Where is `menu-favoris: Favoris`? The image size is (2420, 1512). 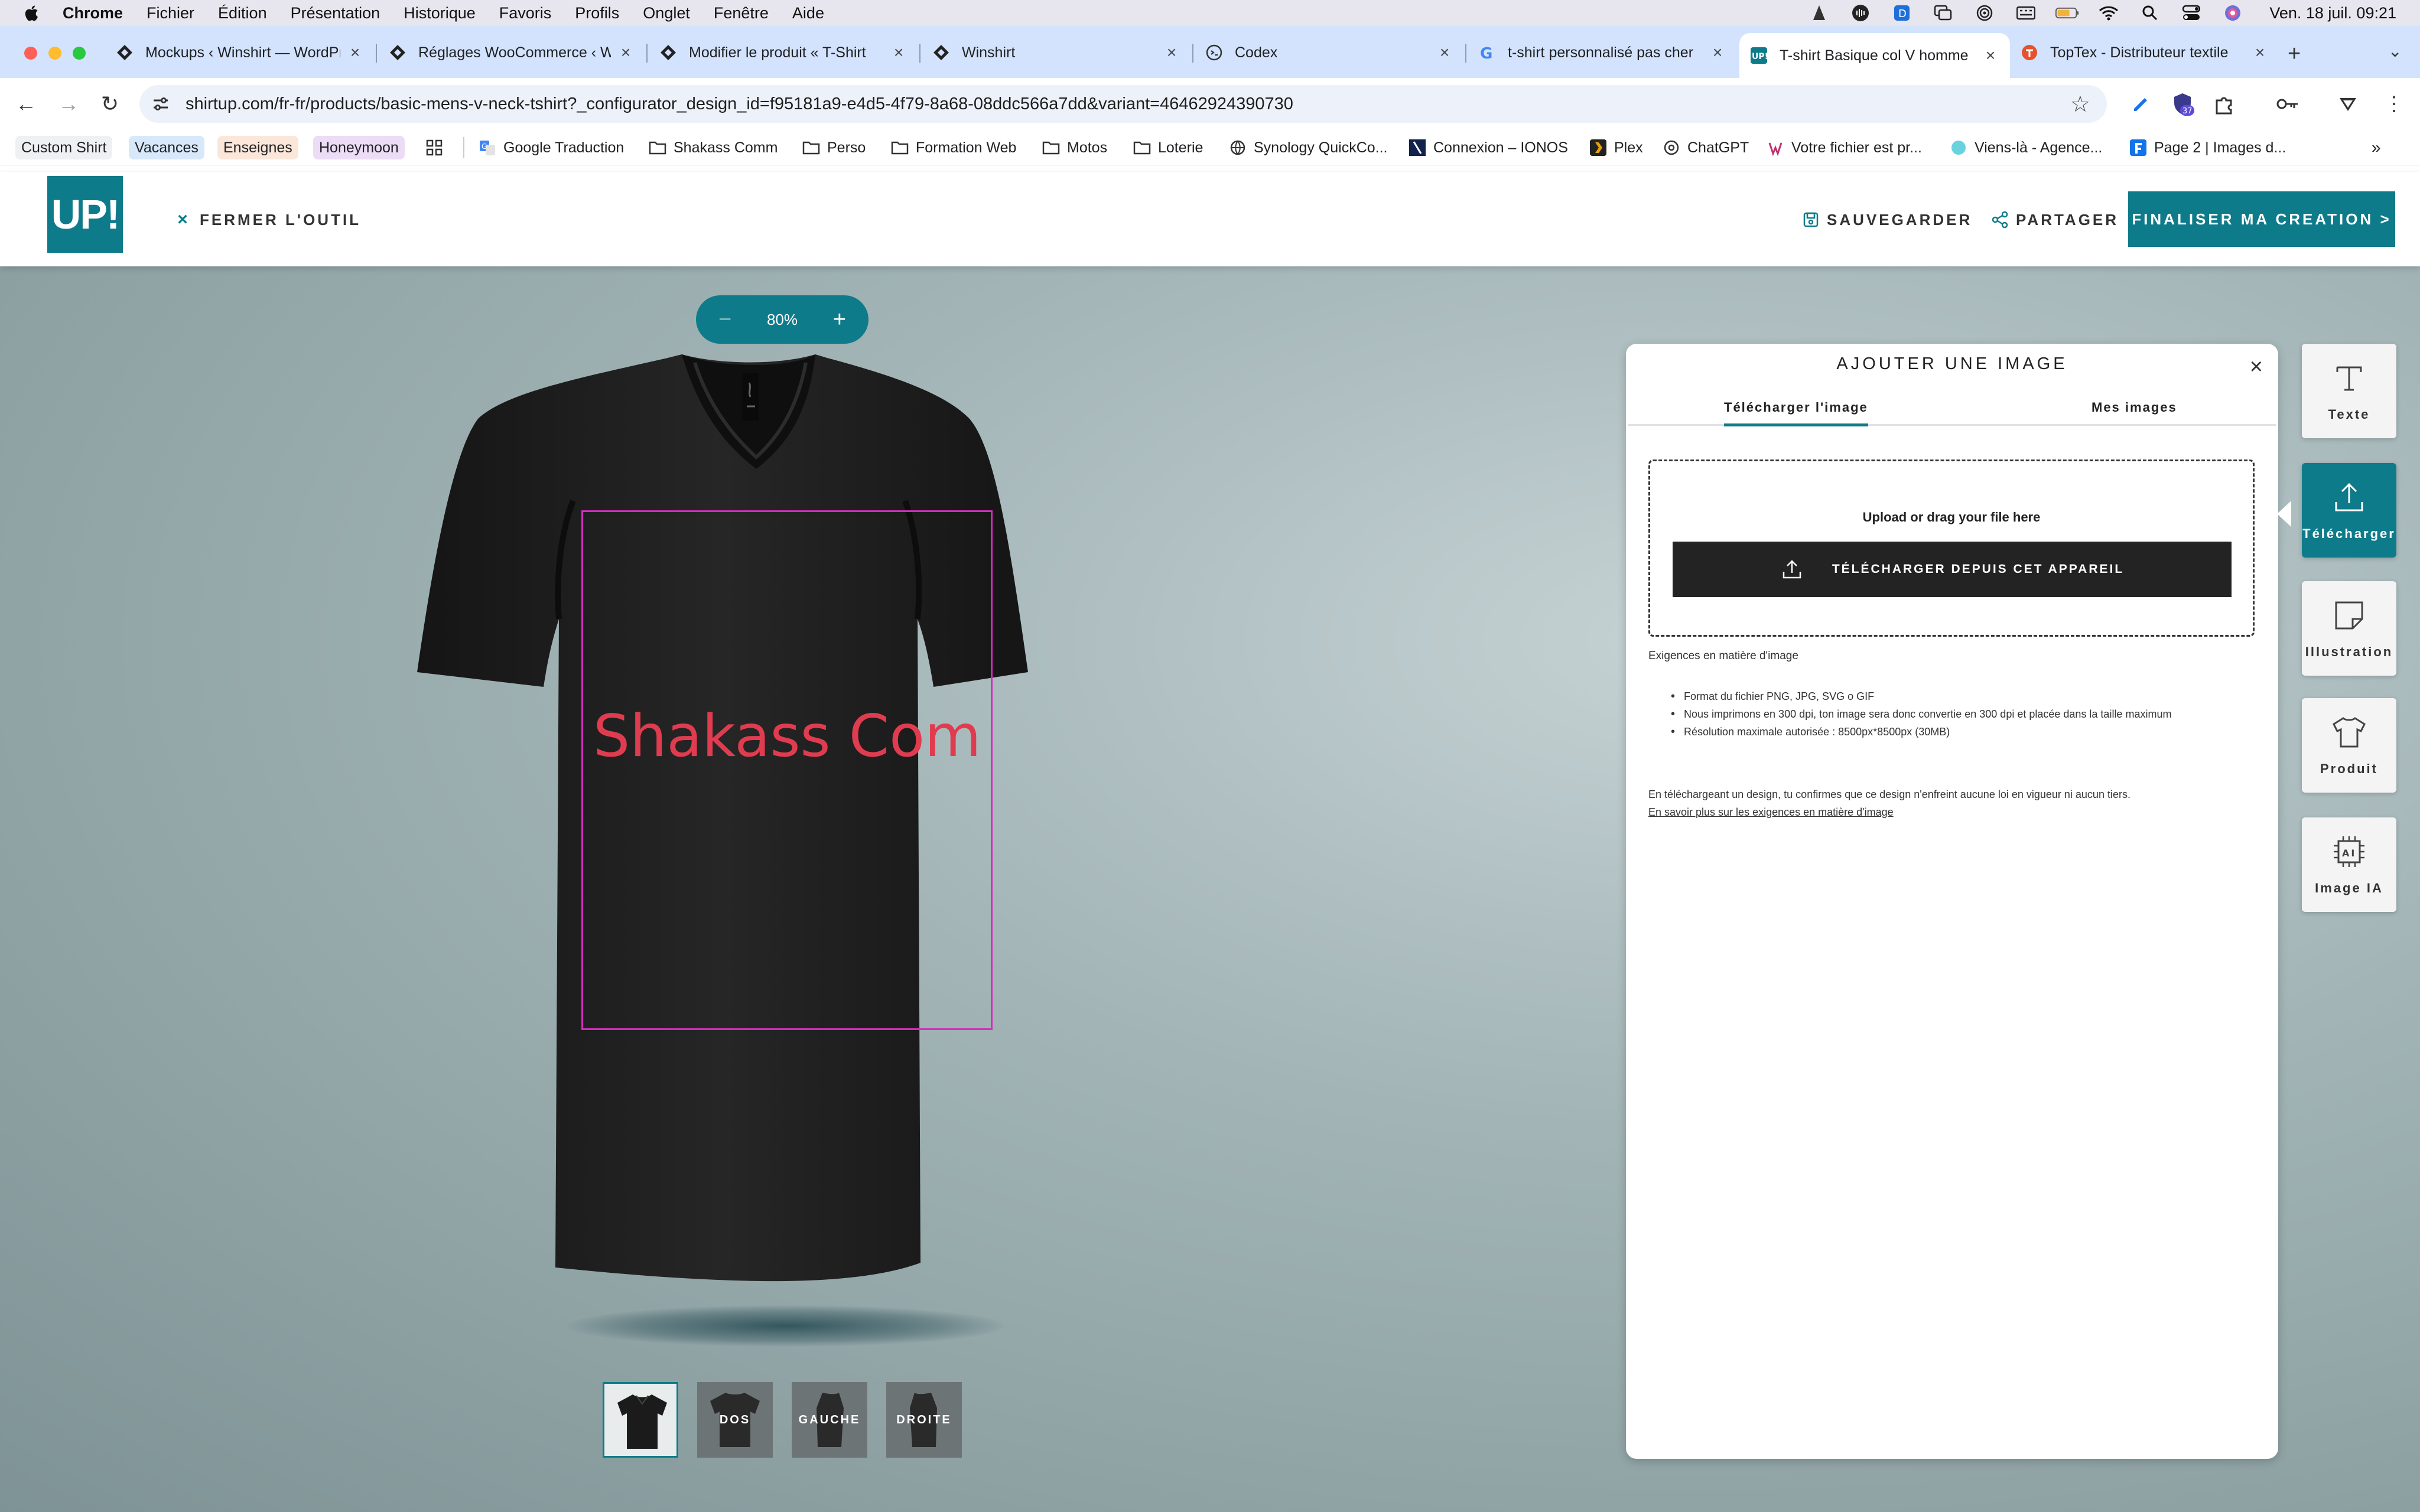
menu-favoris: Favoris is located at coordinates (525, 13).